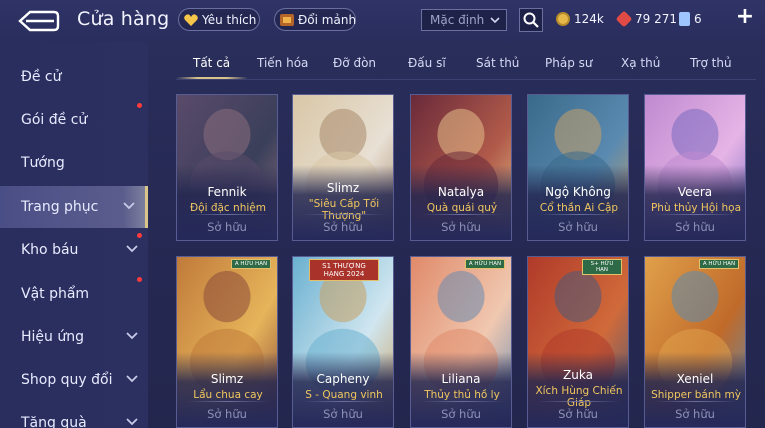  I want to click on skin-tier-badge: S1 THƯỢNG HẠNG 2024, so click(344, 270).